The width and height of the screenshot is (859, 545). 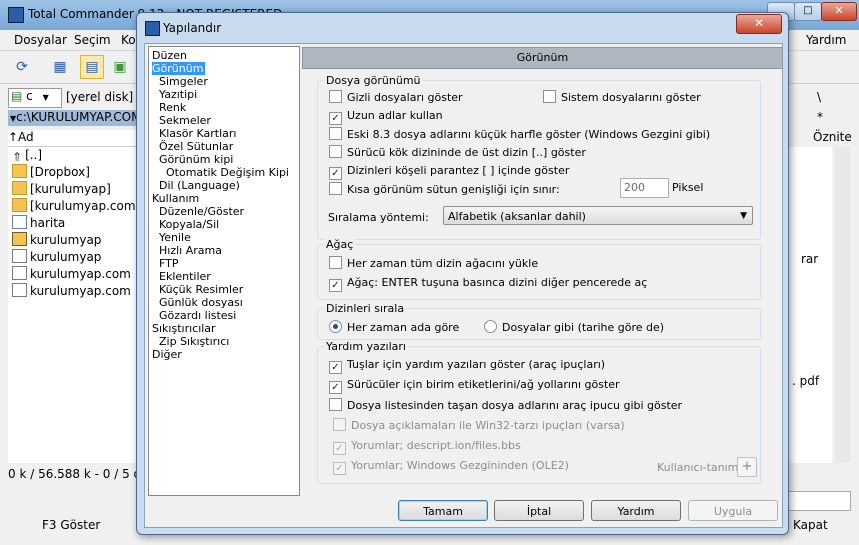 What do you see at coordinates (196, 146) in the screenshot?
I see `tree-item: Özel Sütunlar` at bounding box center [196, 146].